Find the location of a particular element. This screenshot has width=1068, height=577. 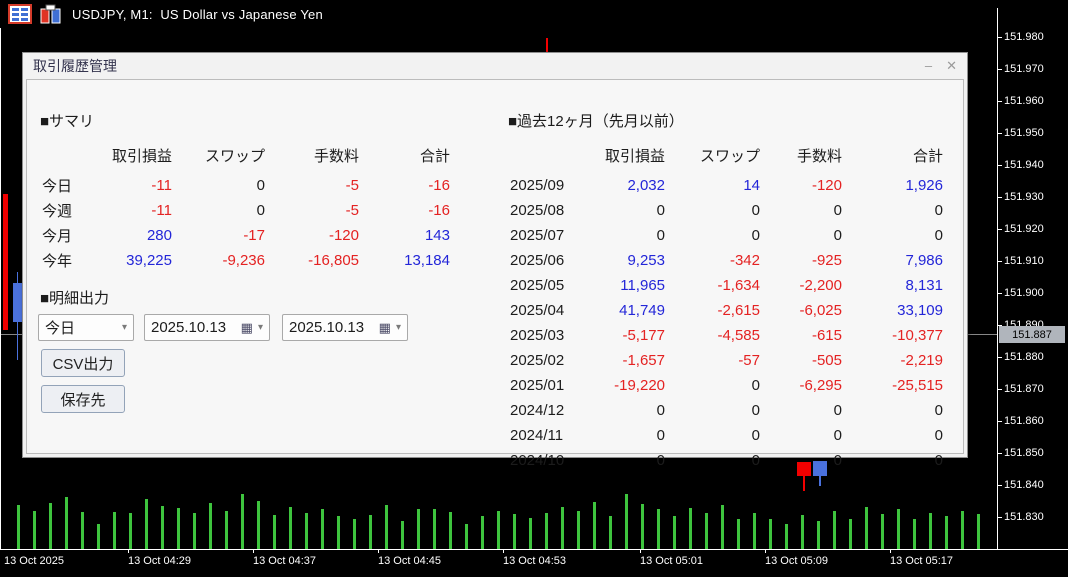

history-cell: 41,749 is located at coordinates (642, 310).